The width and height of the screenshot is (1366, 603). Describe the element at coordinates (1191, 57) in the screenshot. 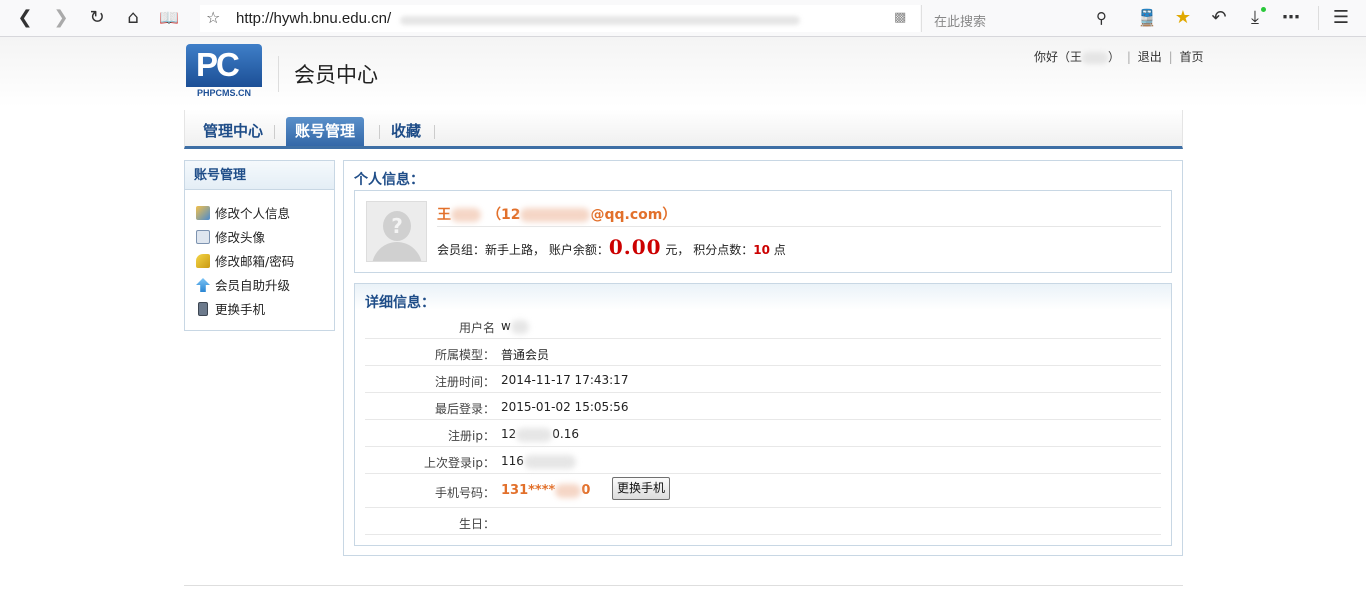

I see `home-link: 首页` at that location.